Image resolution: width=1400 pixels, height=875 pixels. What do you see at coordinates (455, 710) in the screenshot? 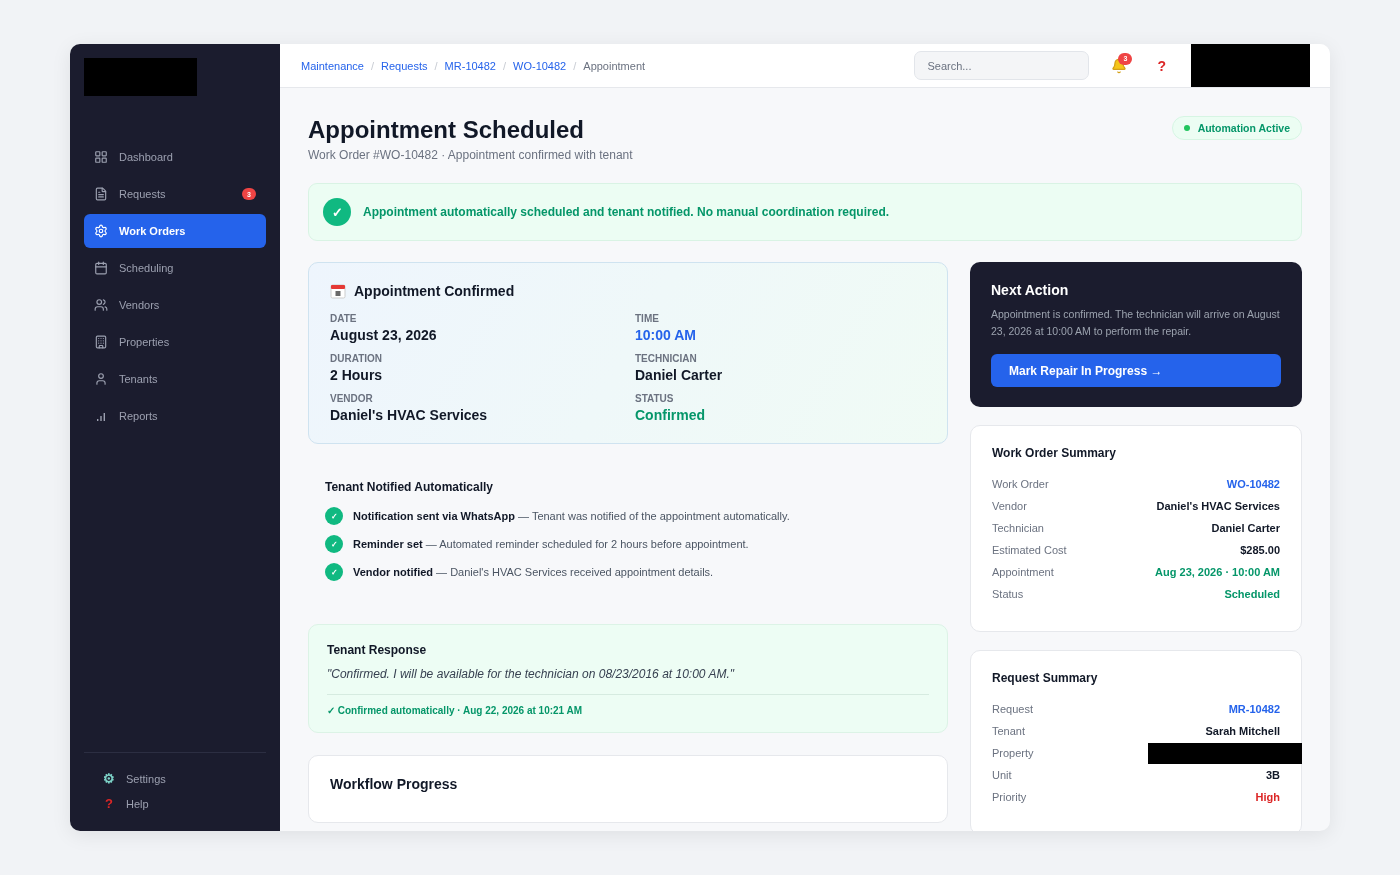
I see `confirmation-note: ✓ Confirmed automatically · Aug 22, 2026 at 10:21 AM` at bounding box center [455, 710].